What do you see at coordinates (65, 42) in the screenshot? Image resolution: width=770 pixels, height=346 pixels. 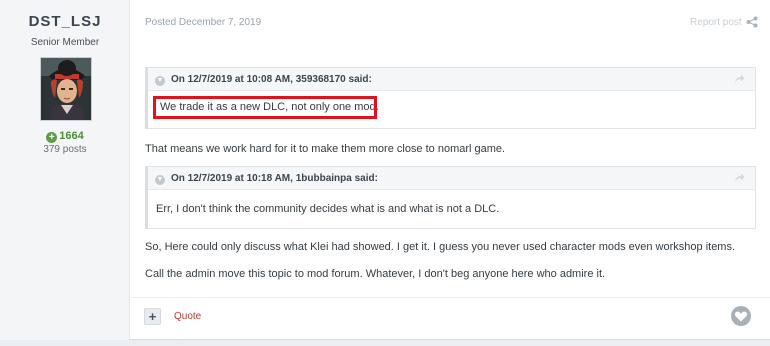 I see `author-rank: Senior Member` at bounding box center [65, 42].